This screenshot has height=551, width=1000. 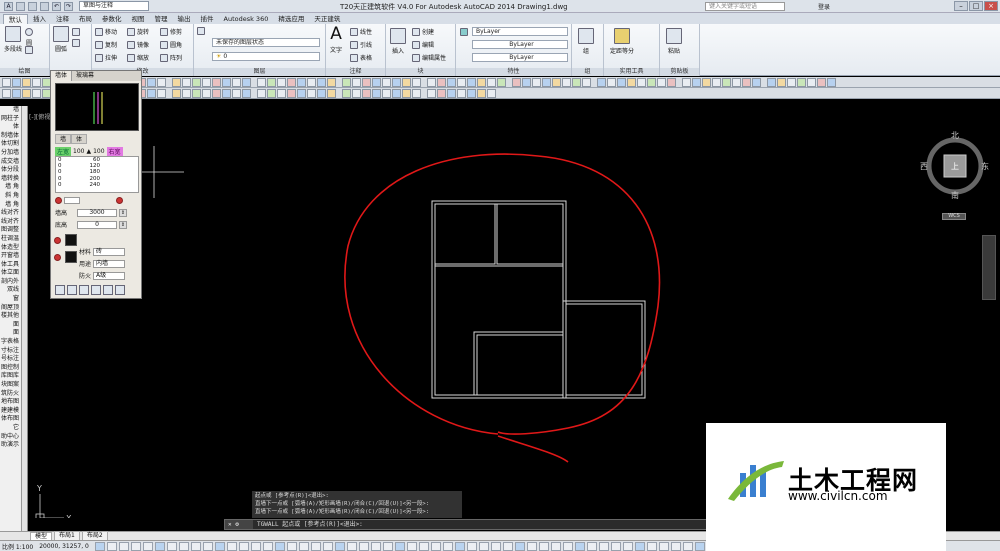 What do you see at coordinates (10, 187) in the screenshot?
I see `screen-menu-item: 墙 角` at bounding box center [10, 187].